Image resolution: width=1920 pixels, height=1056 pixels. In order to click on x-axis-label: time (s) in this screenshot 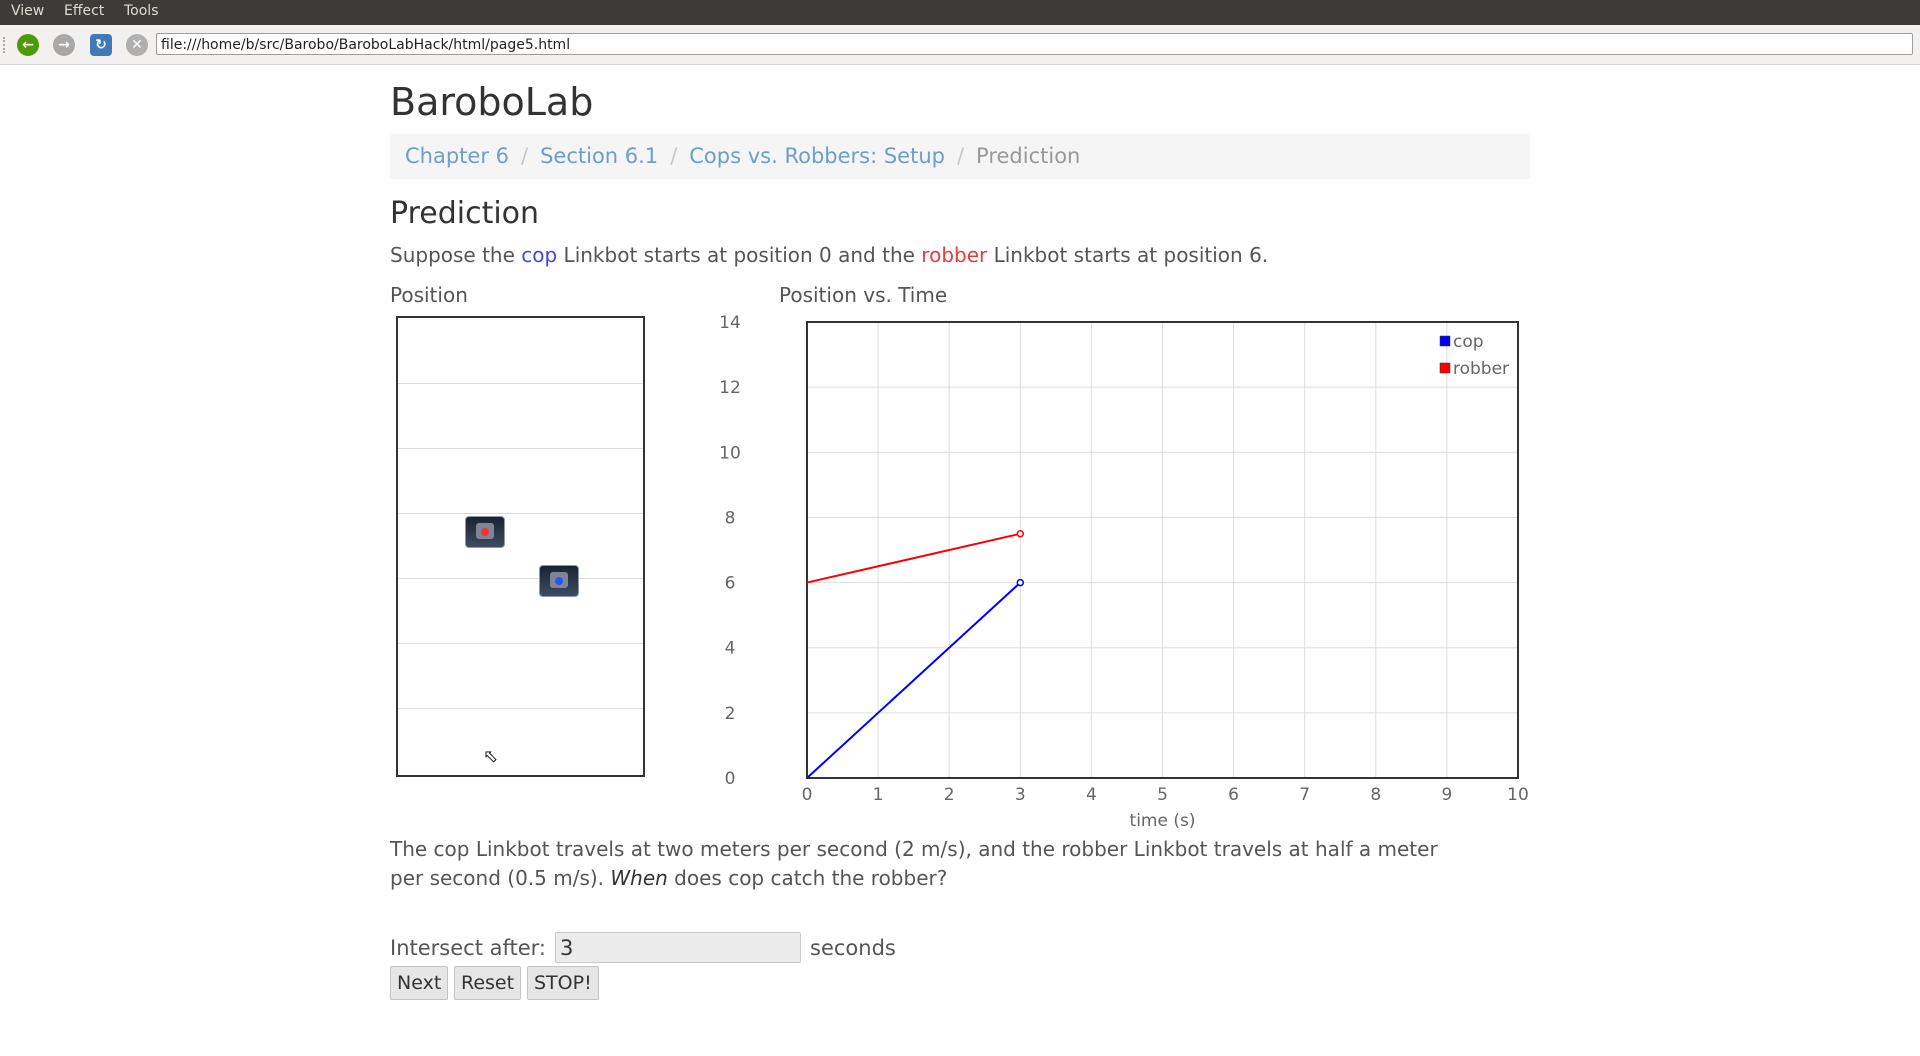, I will do `click(1163, 821)`.